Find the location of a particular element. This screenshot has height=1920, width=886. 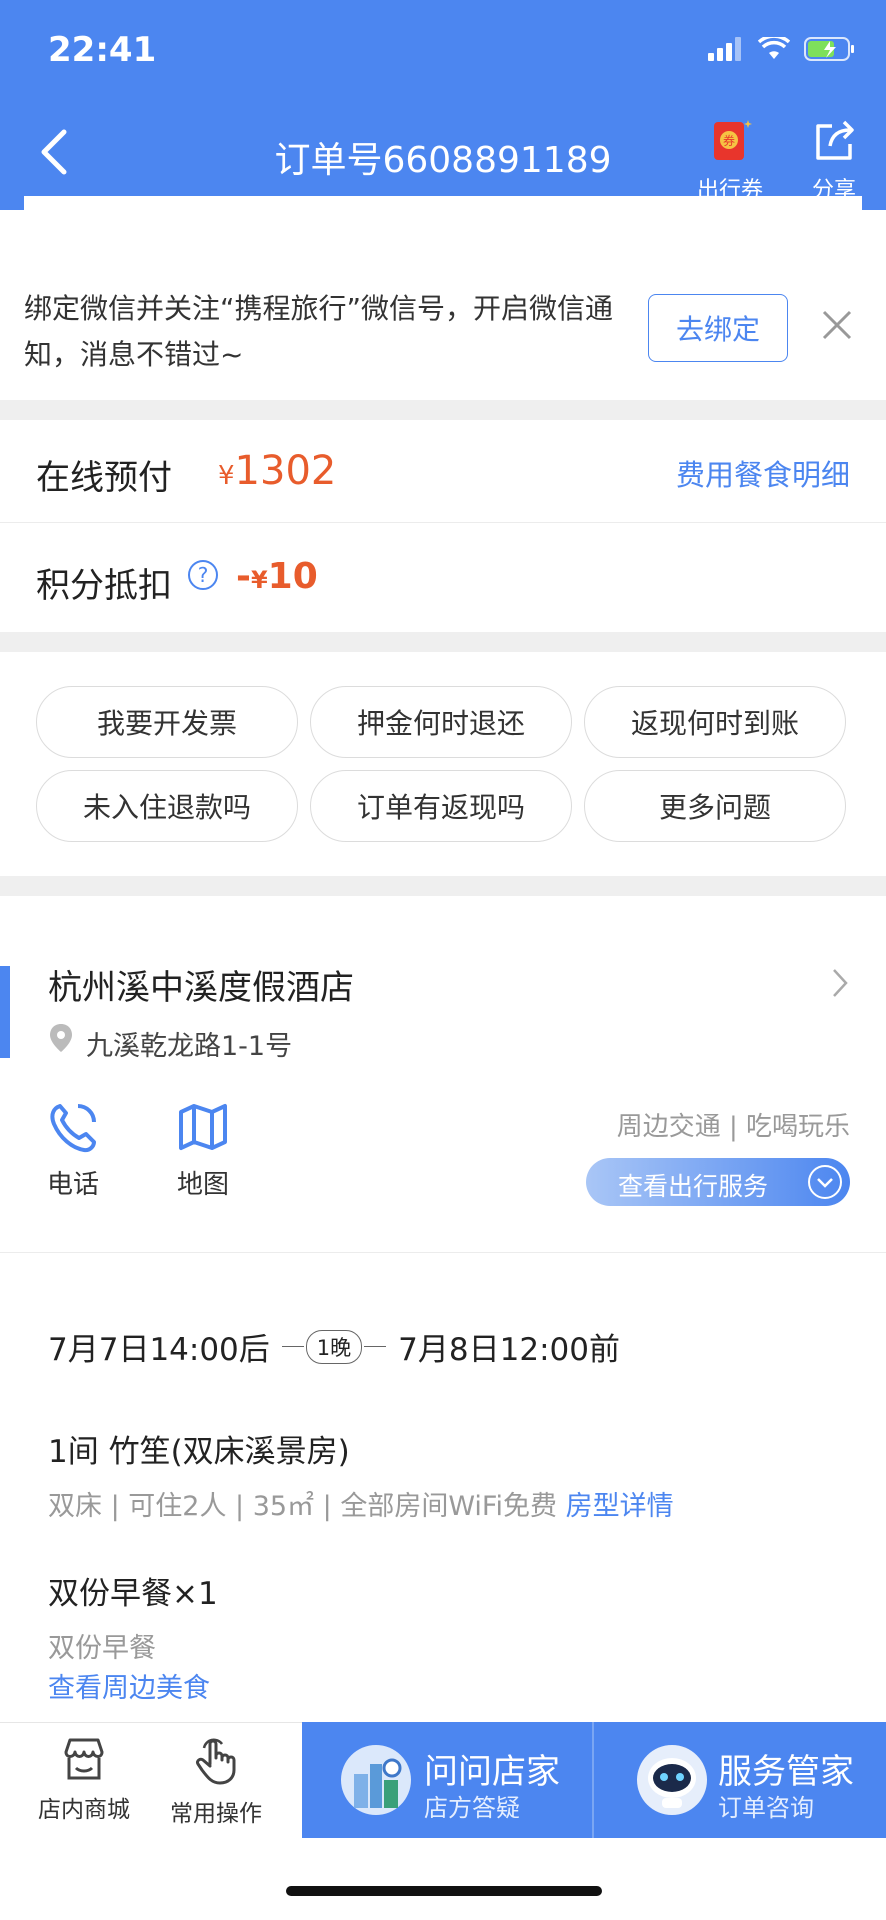

travel-service-label: 查看出行服务 is located at coordinates (693, 1186).